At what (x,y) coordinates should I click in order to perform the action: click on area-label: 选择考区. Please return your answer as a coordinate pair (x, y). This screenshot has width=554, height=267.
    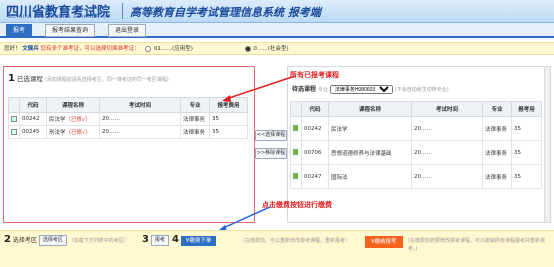
    Looking at the image, I should click on (24, 240).